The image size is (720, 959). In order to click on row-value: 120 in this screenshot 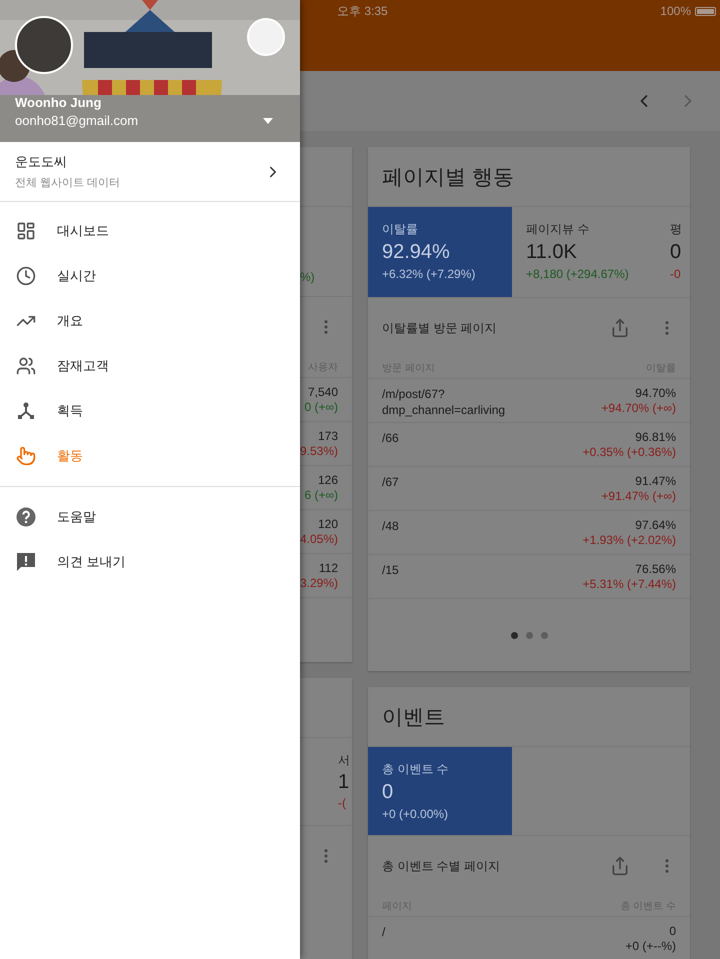, I will do `click(328, 524)`.